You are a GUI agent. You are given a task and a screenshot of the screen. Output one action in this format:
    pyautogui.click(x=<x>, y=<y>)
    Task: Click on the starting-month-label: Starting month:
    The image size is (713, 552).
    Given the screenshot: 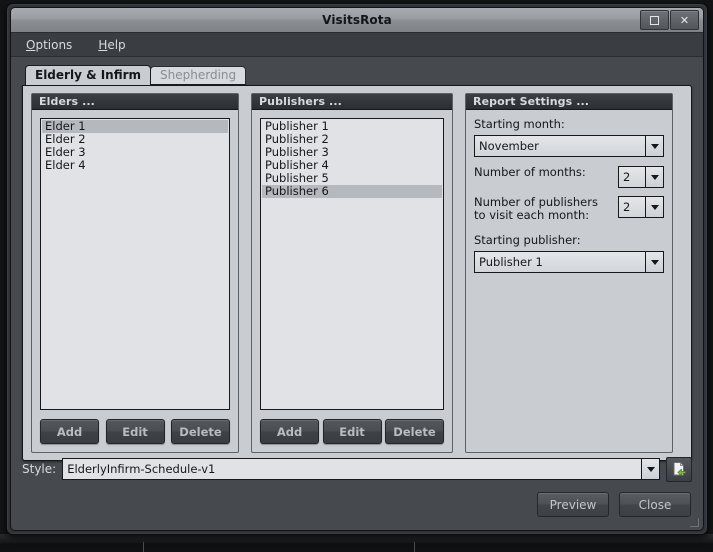 What is the action you would take?
    pyautogui.click(x=519, y=124)
    